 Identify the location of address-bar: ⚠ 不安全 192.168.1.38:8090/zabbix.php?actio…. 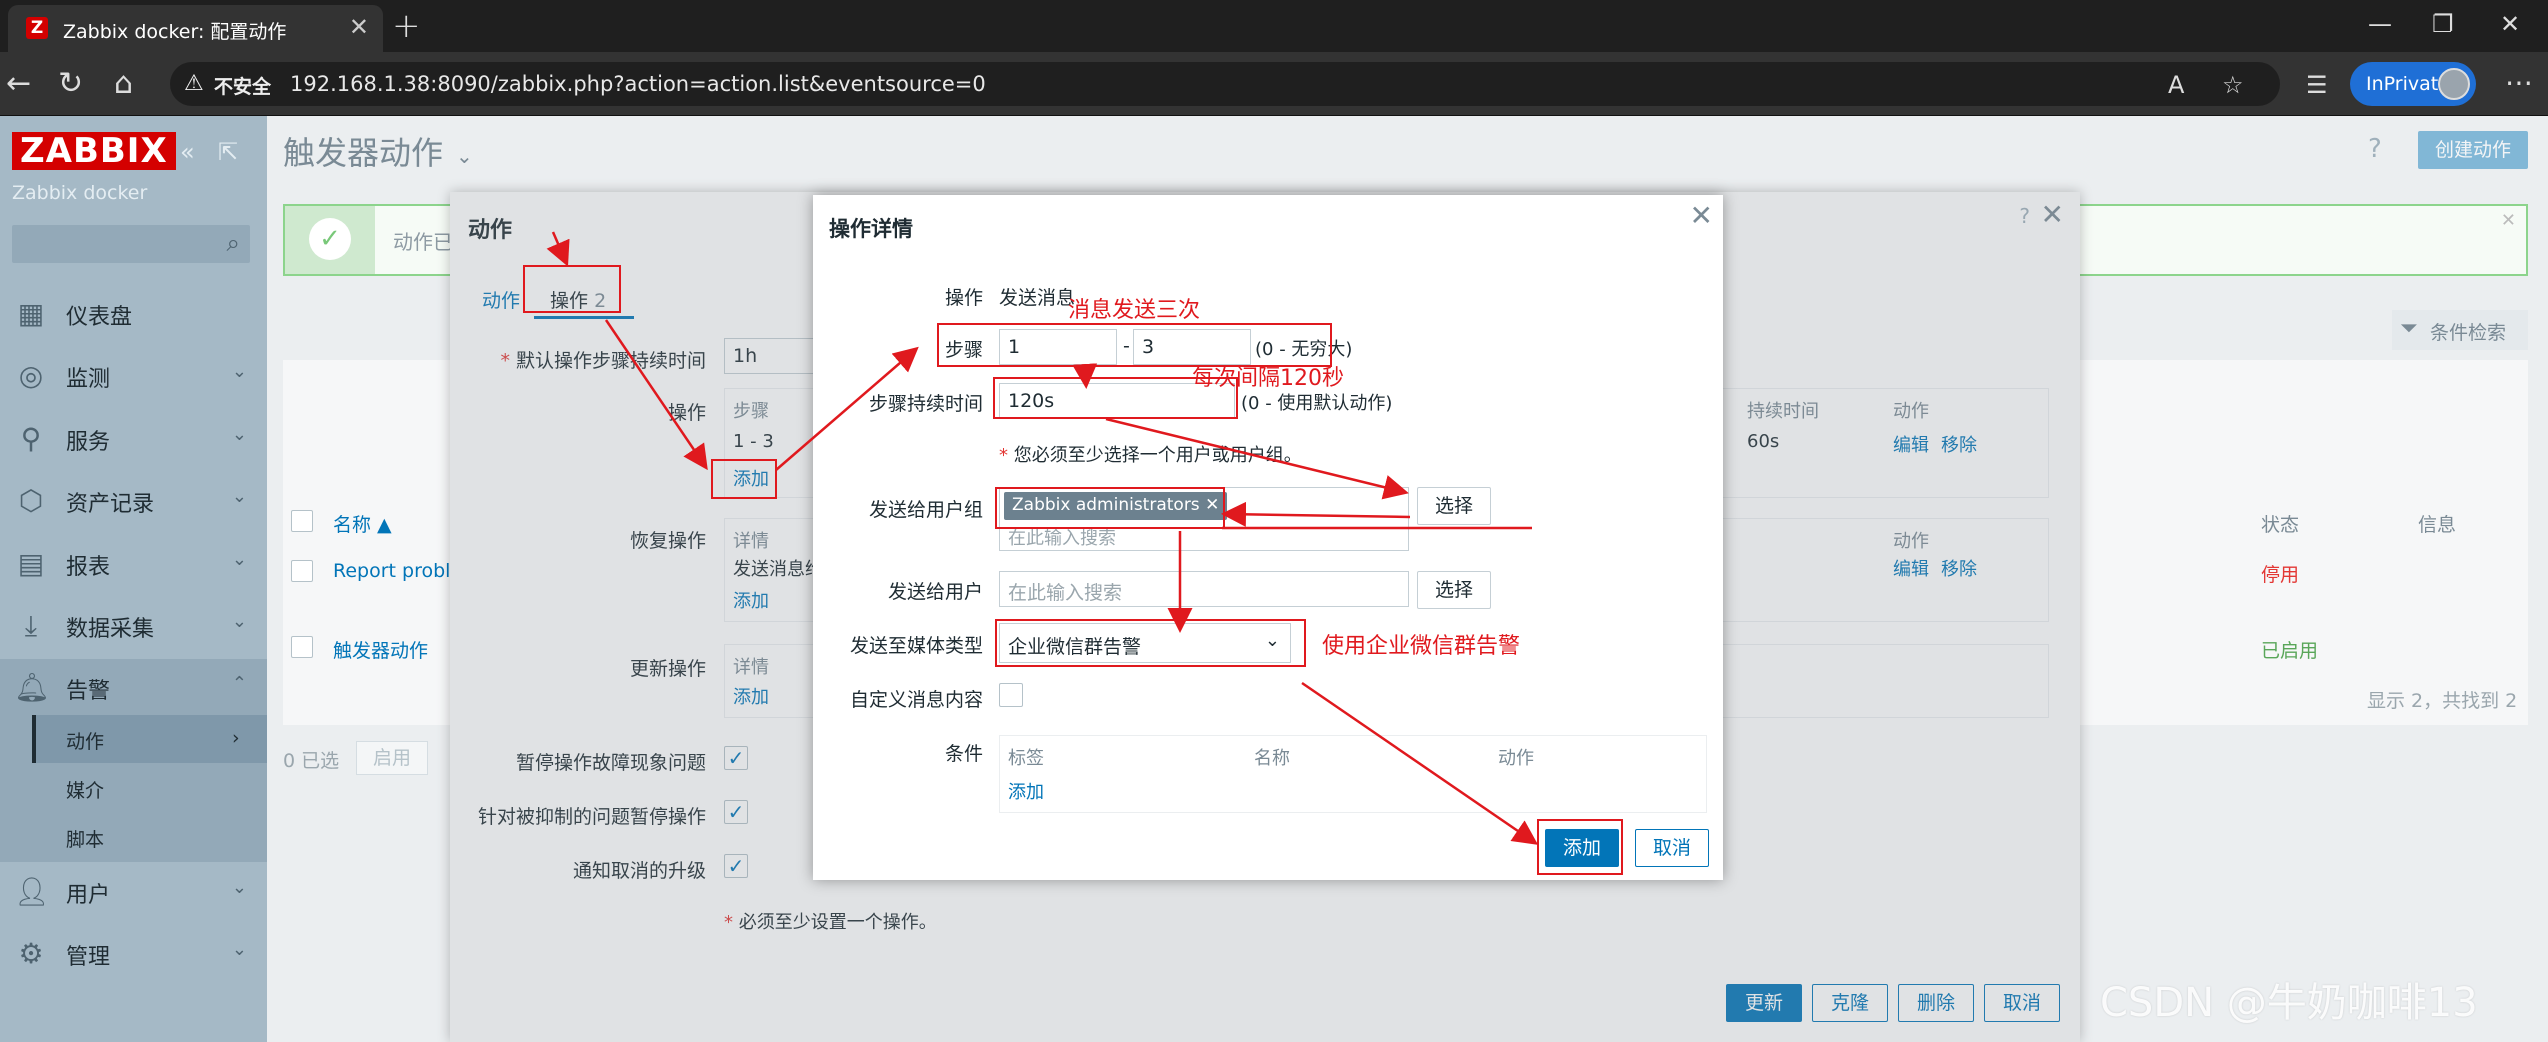
(1225, 84).